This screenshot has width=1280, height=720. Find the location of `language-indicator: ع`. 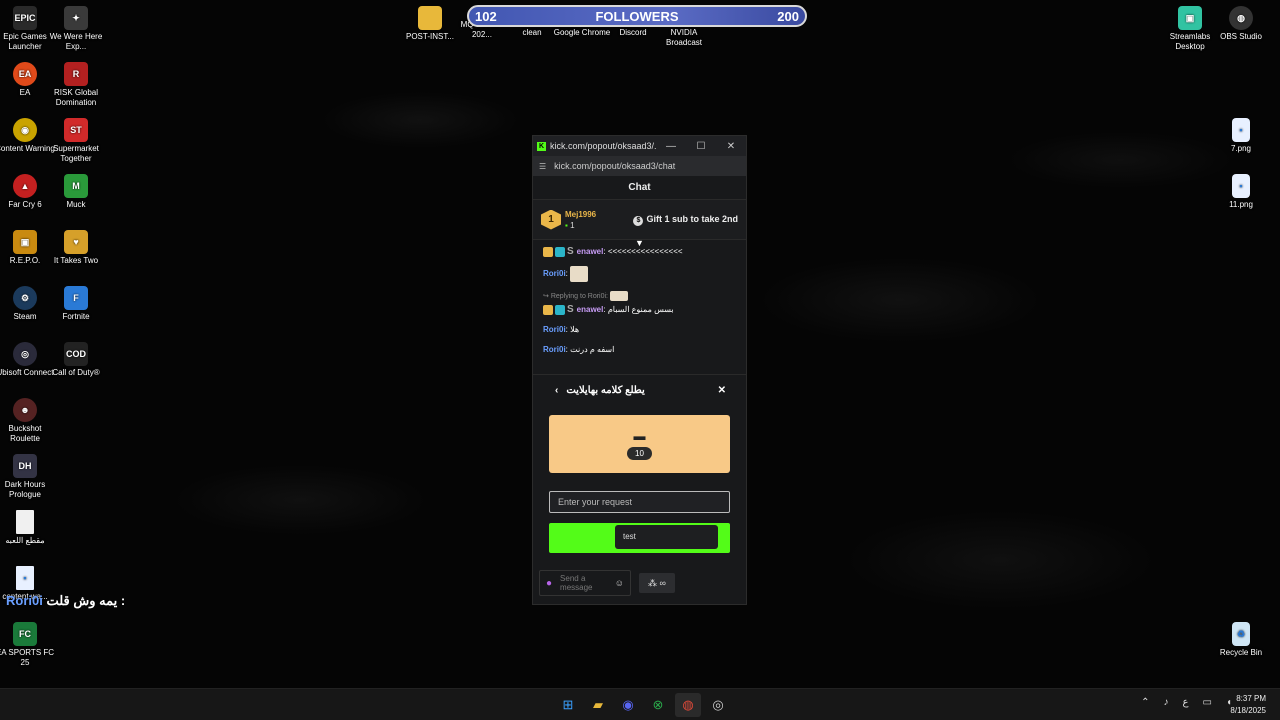

language-indicator: ع is located at coordinates (1186, 702).